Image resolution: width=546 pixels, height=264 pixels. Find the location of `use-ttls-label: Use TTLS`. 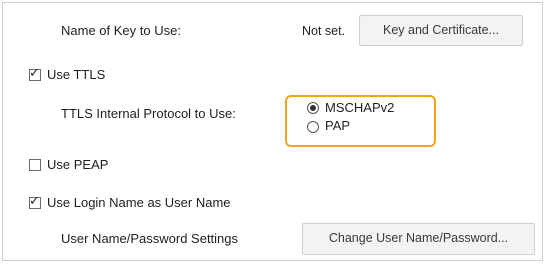

use-ttls-label: Use TTLS is located at coordinates (76, 74).